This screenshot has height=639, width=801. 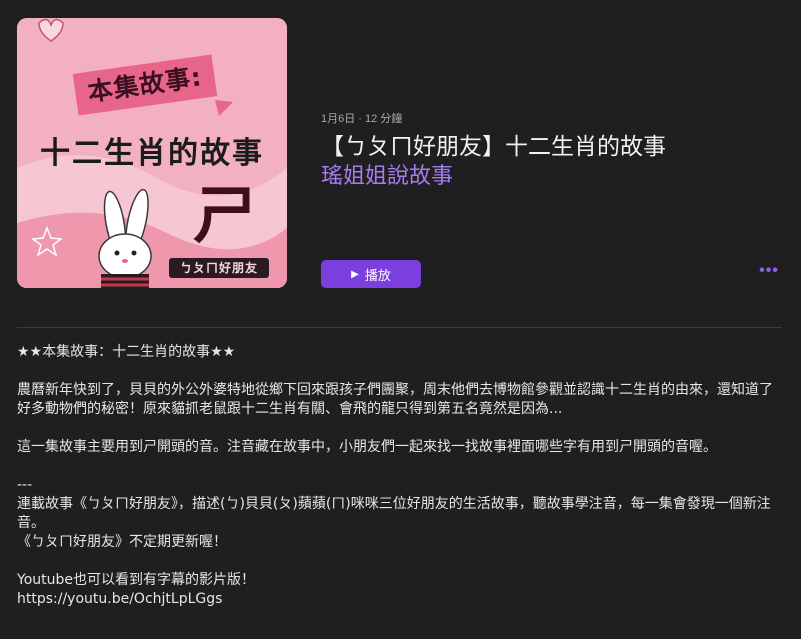 I want to click on episode-meta: 1月6日 · 12 分鐘, so click(x=362, y=119).